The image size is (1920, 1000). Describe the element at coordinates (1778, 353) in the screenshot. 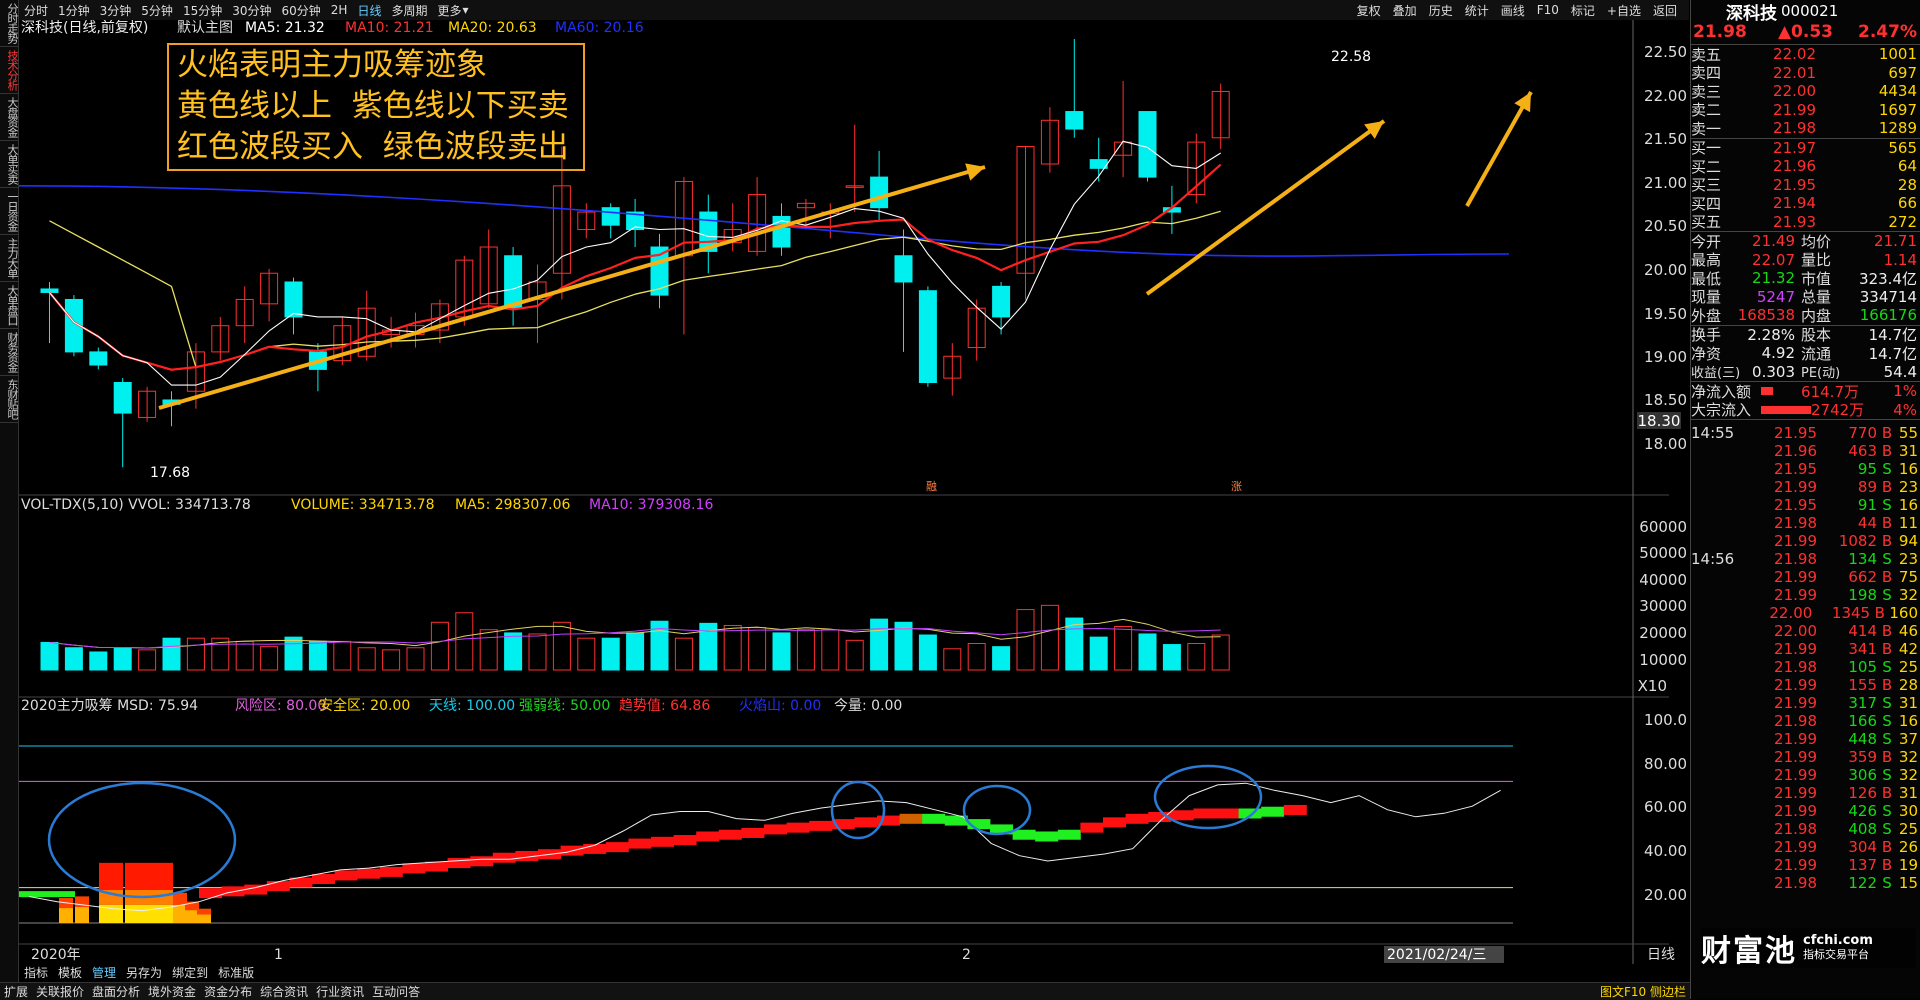

I see `stat-netasset: 4.92` at that location.